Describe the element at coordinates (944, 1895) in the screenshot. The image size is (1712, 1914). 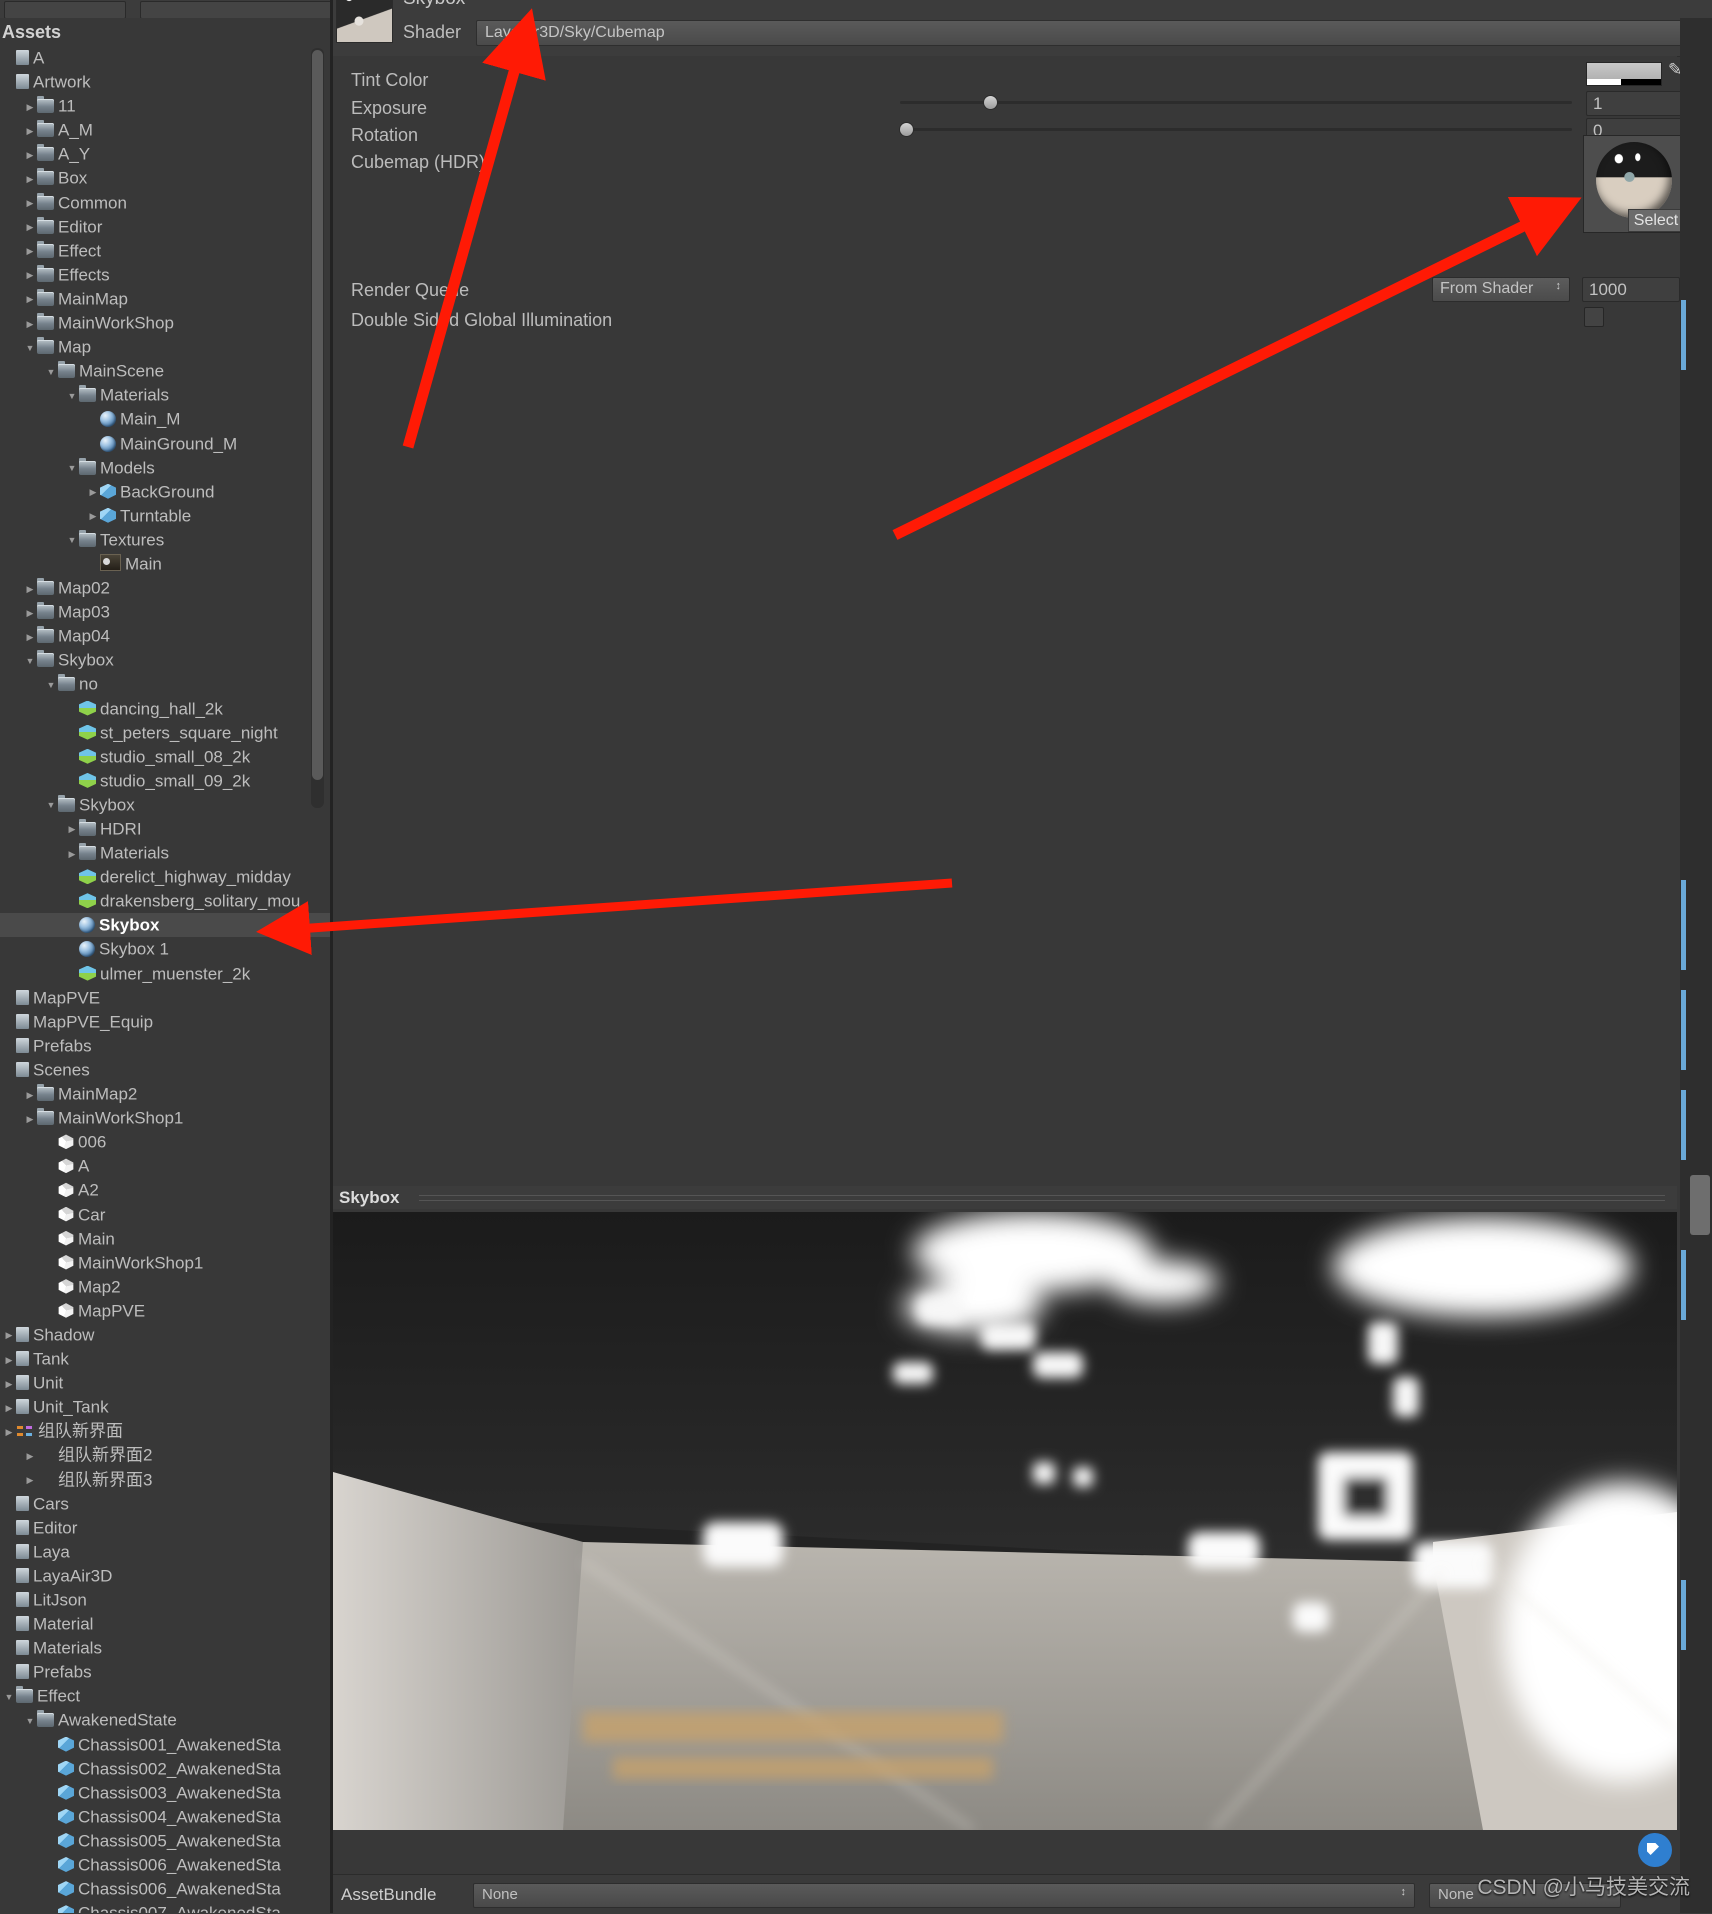
I see `assetbundle-dropdown: None ↕` at that location.